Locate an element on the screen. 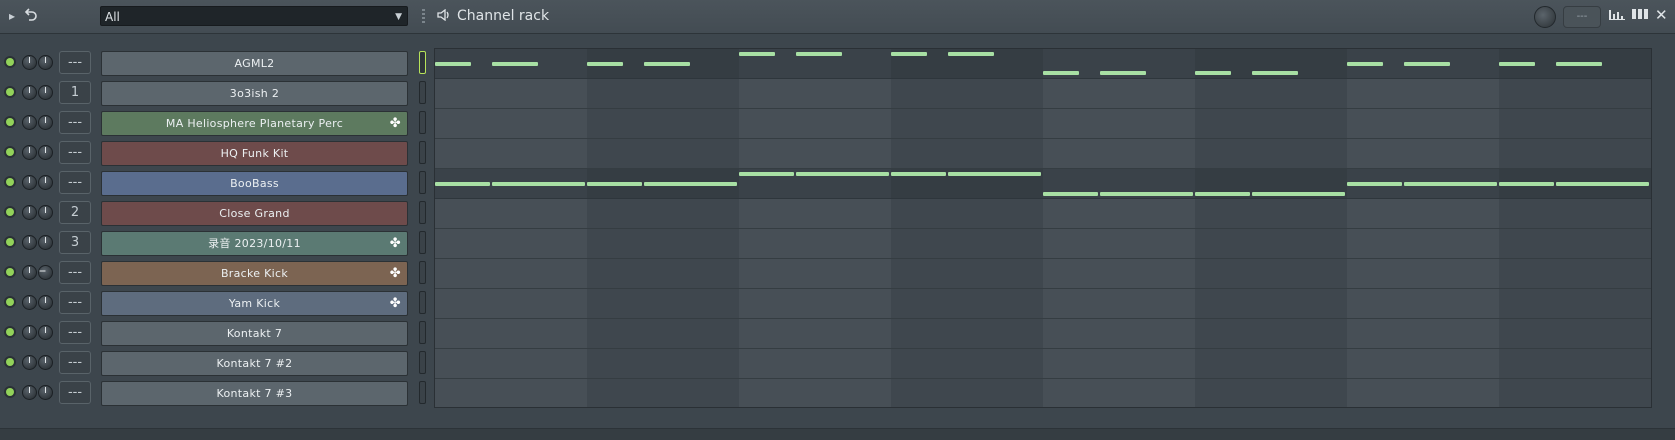 Image resolution: width=1675 pixels, height=440 pixels. channel-name-label: 录音 2023/10/11 is located at coordinates (254, 243).